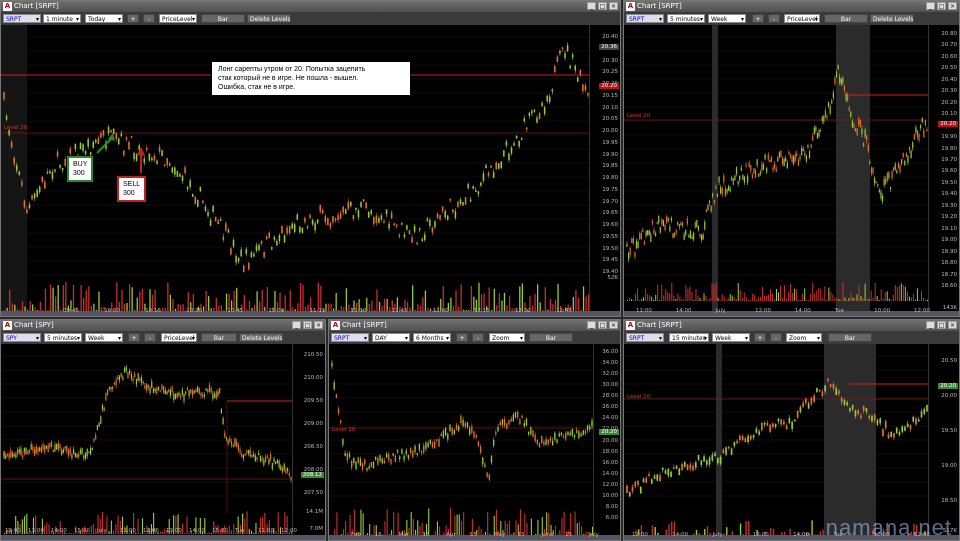 The image size is (960, 541). What do you see at coordinates (132, 189) in the screenshot?
I see `sell-marker: SELL 300` at bounding box center [132, 189].